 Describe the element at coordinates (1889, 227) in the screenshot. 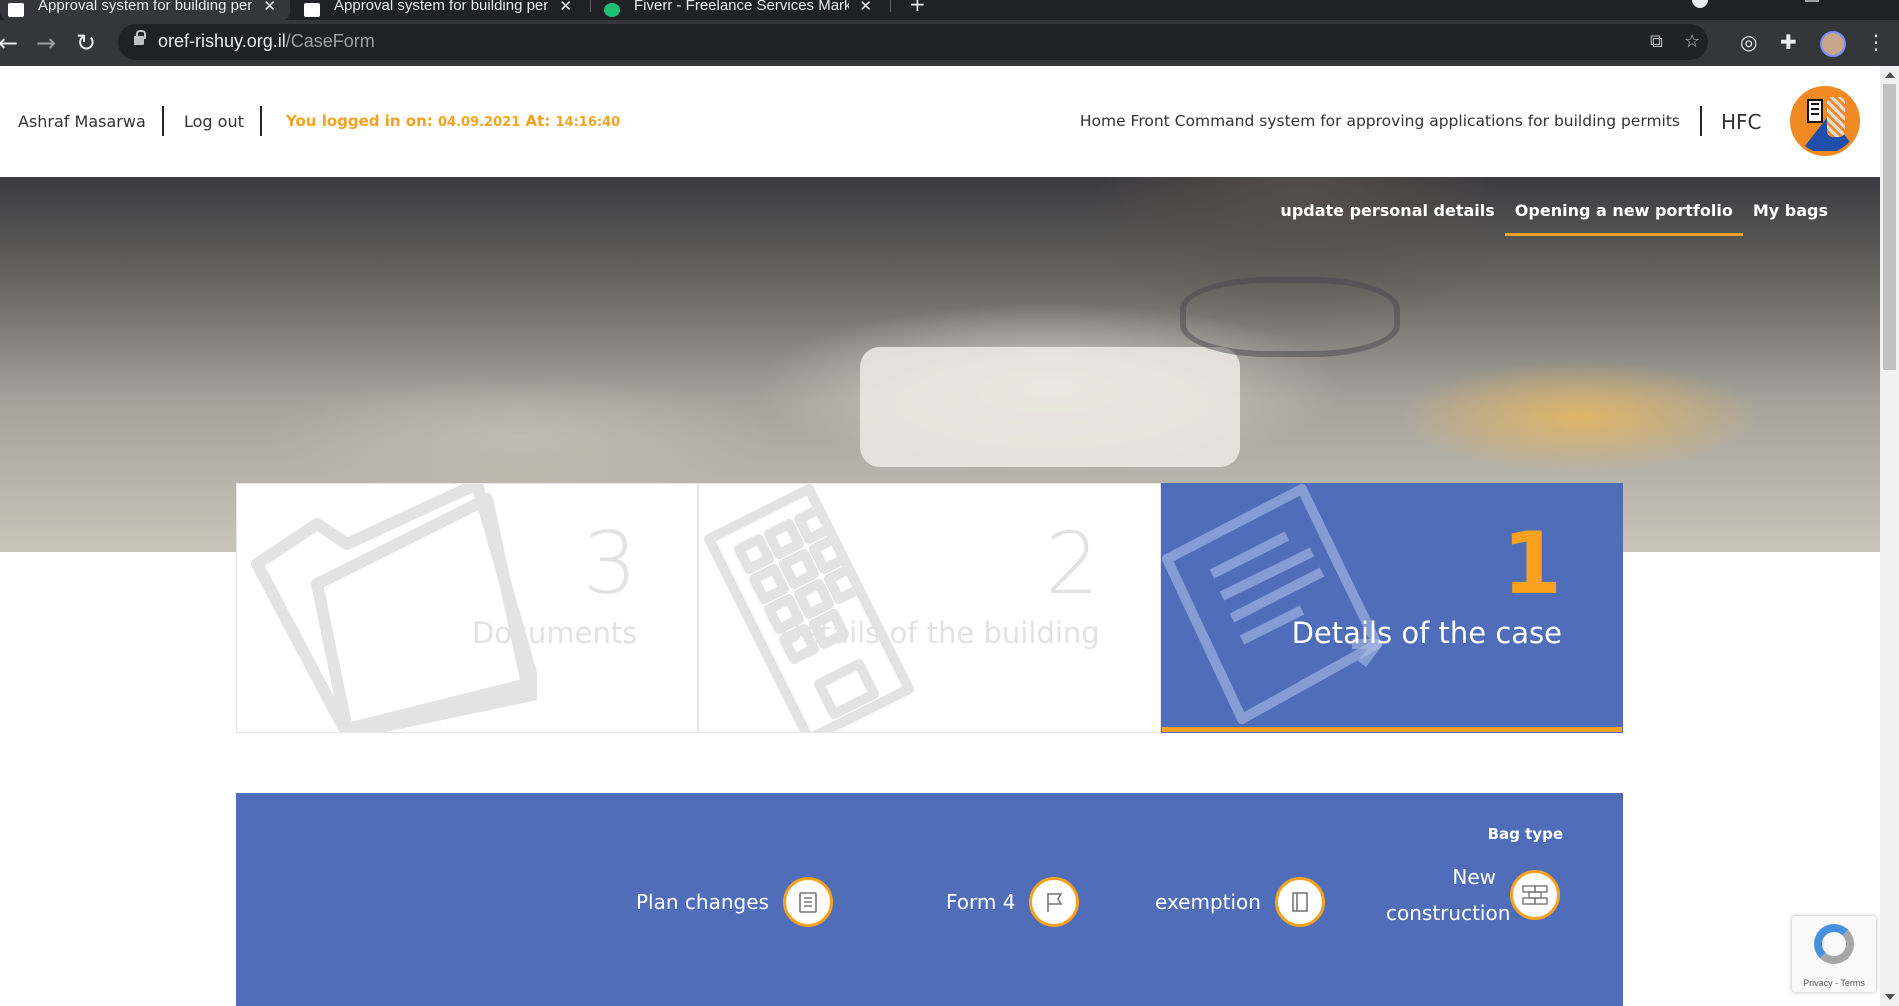

I see `scroll-thumb` at that location.